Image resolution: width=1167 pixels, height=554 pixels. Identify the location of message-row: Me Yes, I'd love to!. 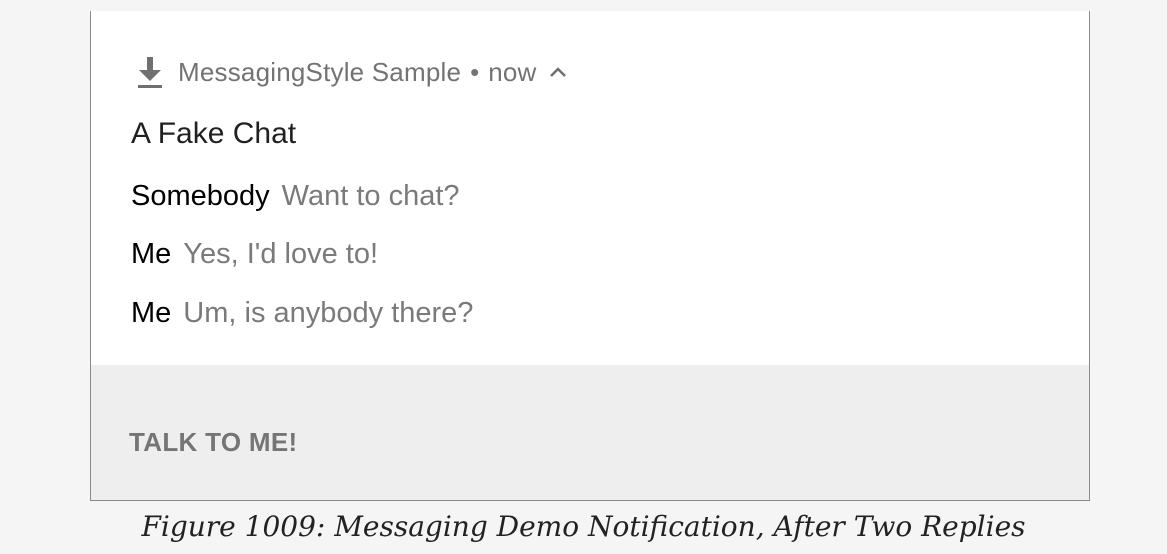
(254, 254).